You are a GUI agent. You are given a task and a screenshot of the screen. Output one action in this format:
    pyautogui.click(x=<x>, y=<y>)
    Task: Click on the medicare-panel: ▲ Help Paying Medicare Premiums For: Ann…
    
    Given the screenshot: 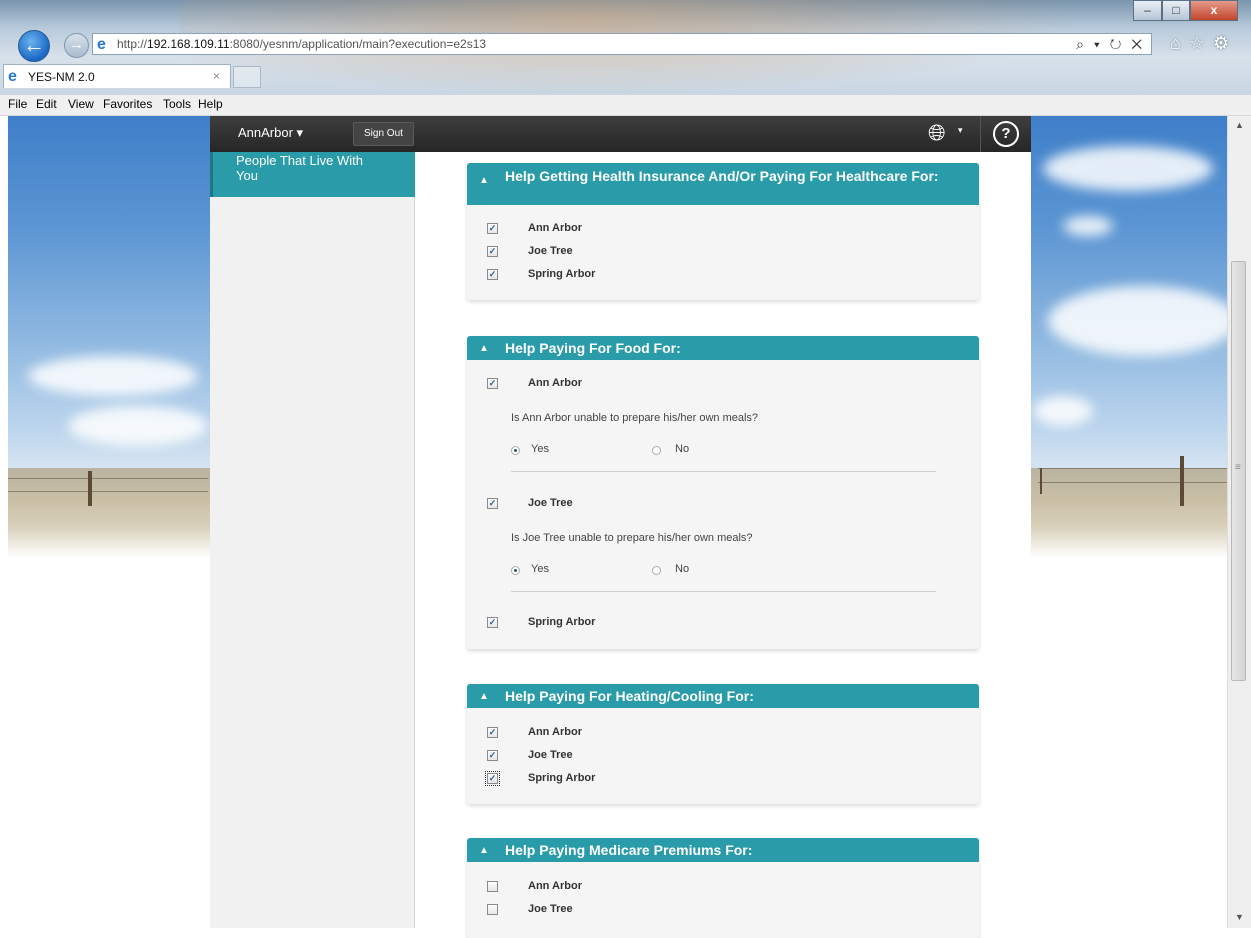 What is the action you would take?
    pyautogui.click(x=723, y=888)
    